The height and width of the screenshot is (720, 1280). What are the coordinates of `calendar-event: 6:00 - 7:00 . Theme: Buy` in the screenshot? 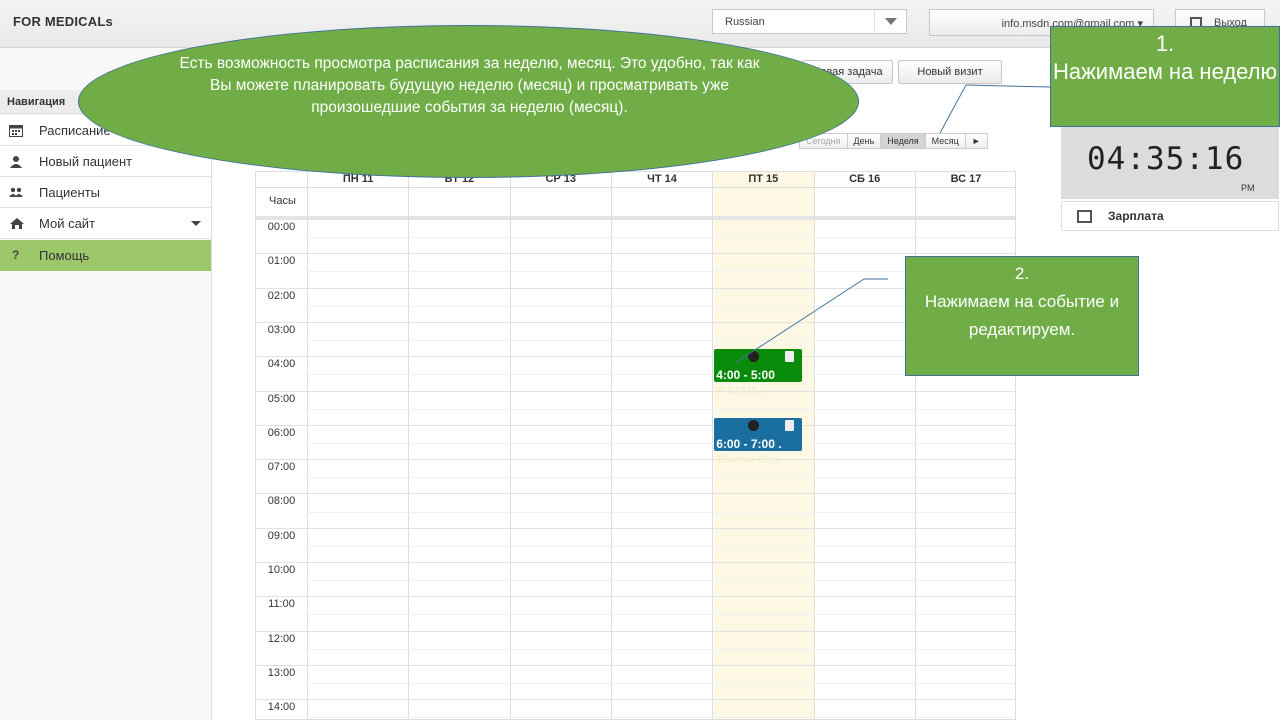 It's located at (758, 441).